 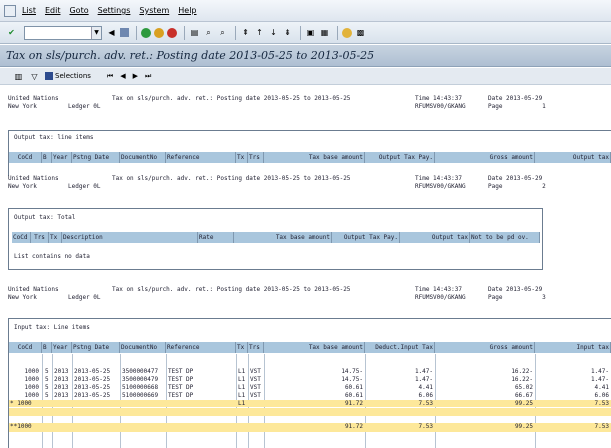 I want to click on first-page-button: ⏮, so click(x=110, y=76).